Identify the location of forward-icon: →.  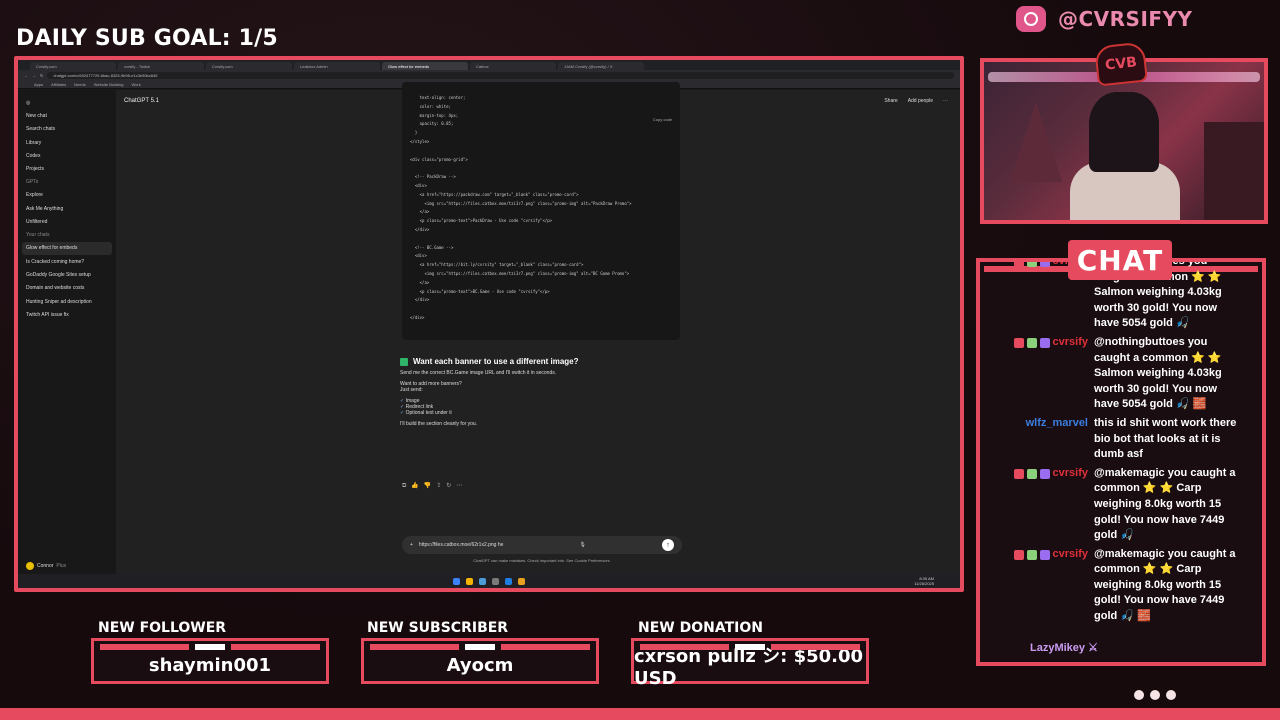
(34, 75).